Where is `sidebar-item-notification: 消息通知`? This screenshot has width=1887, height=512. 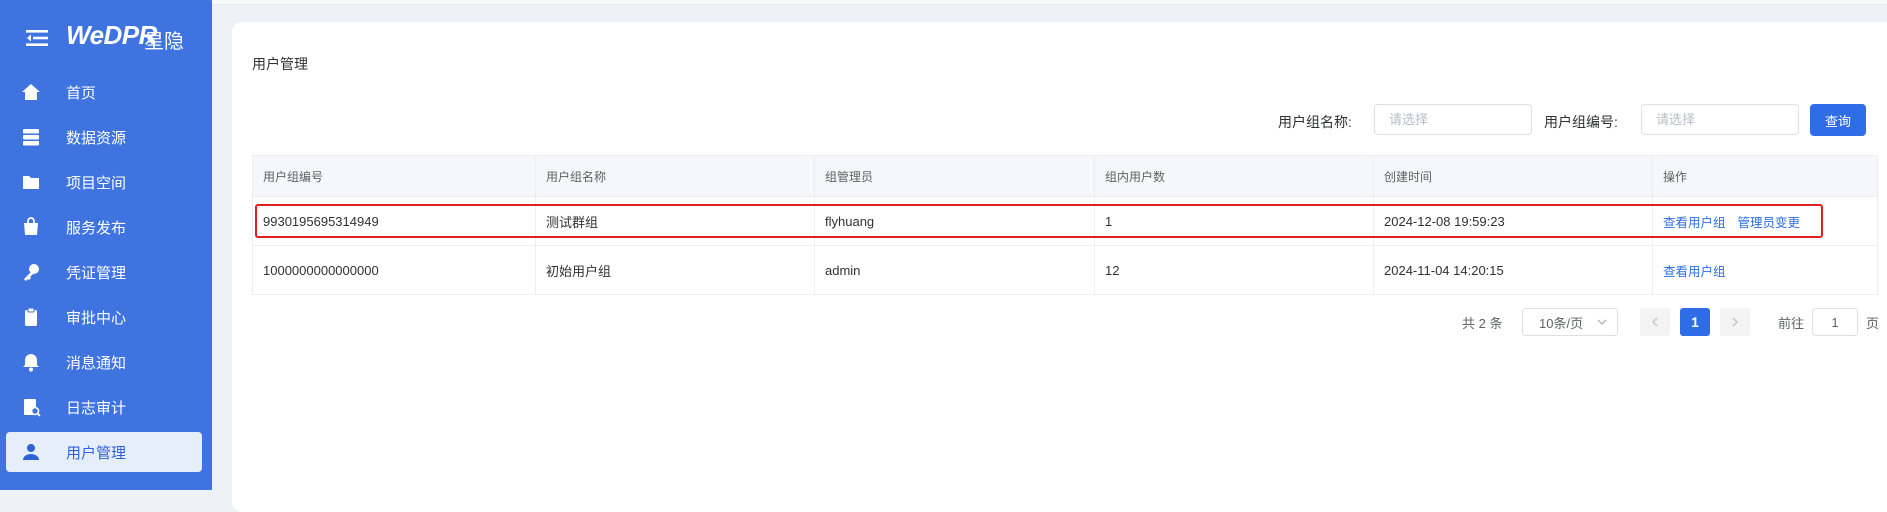 sidebar-item-notification: 消息通知 is located at coordinates (104, 362).